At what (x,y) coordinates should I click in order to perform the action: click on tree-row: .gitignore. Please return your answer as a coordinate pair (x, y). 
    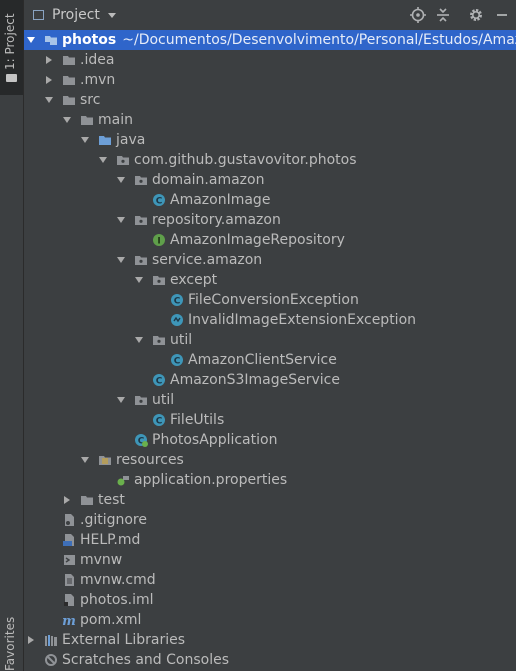
    Looking at the image, I should click on (270, 520).